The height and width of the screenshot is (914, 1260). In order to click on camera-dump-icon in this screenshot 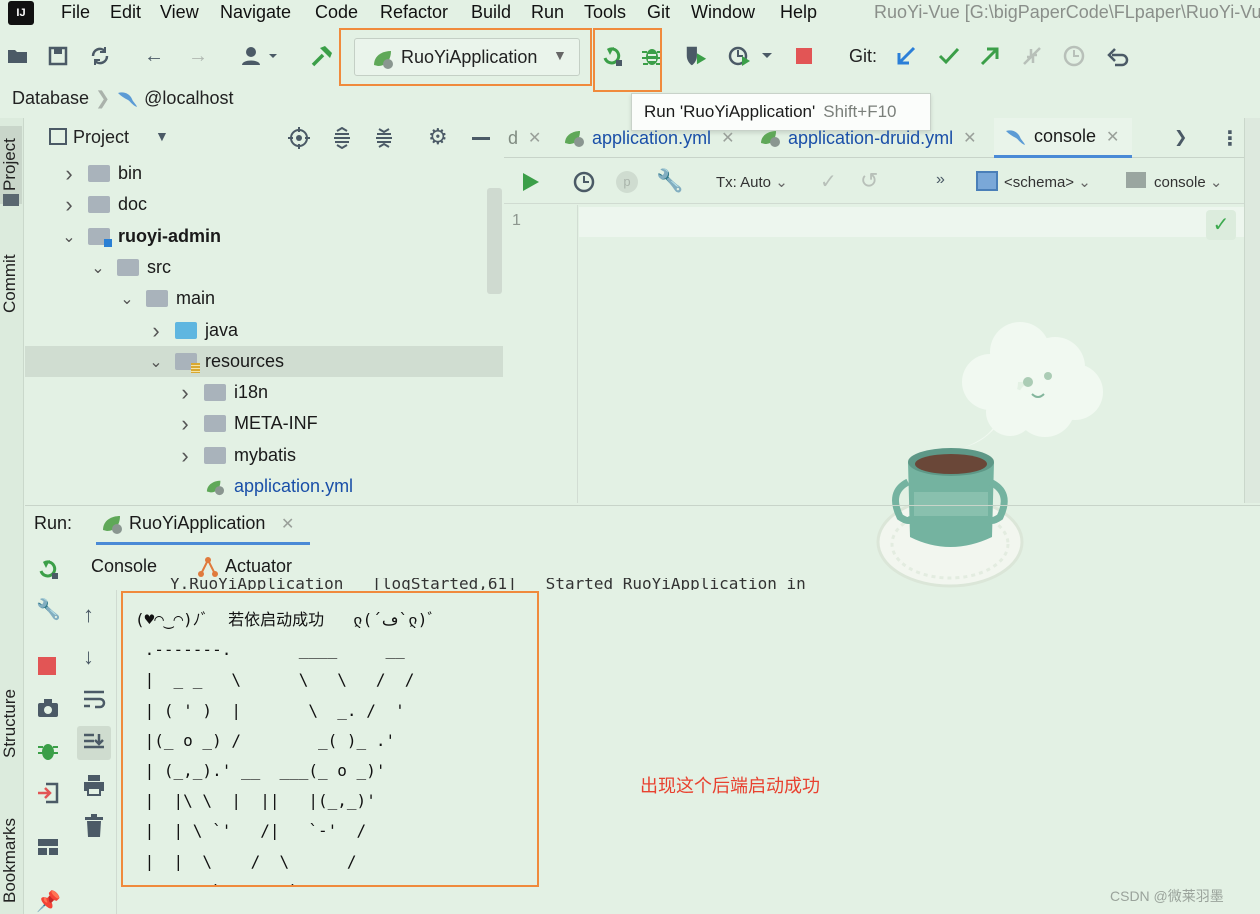, I will do `click(48, 708)`.